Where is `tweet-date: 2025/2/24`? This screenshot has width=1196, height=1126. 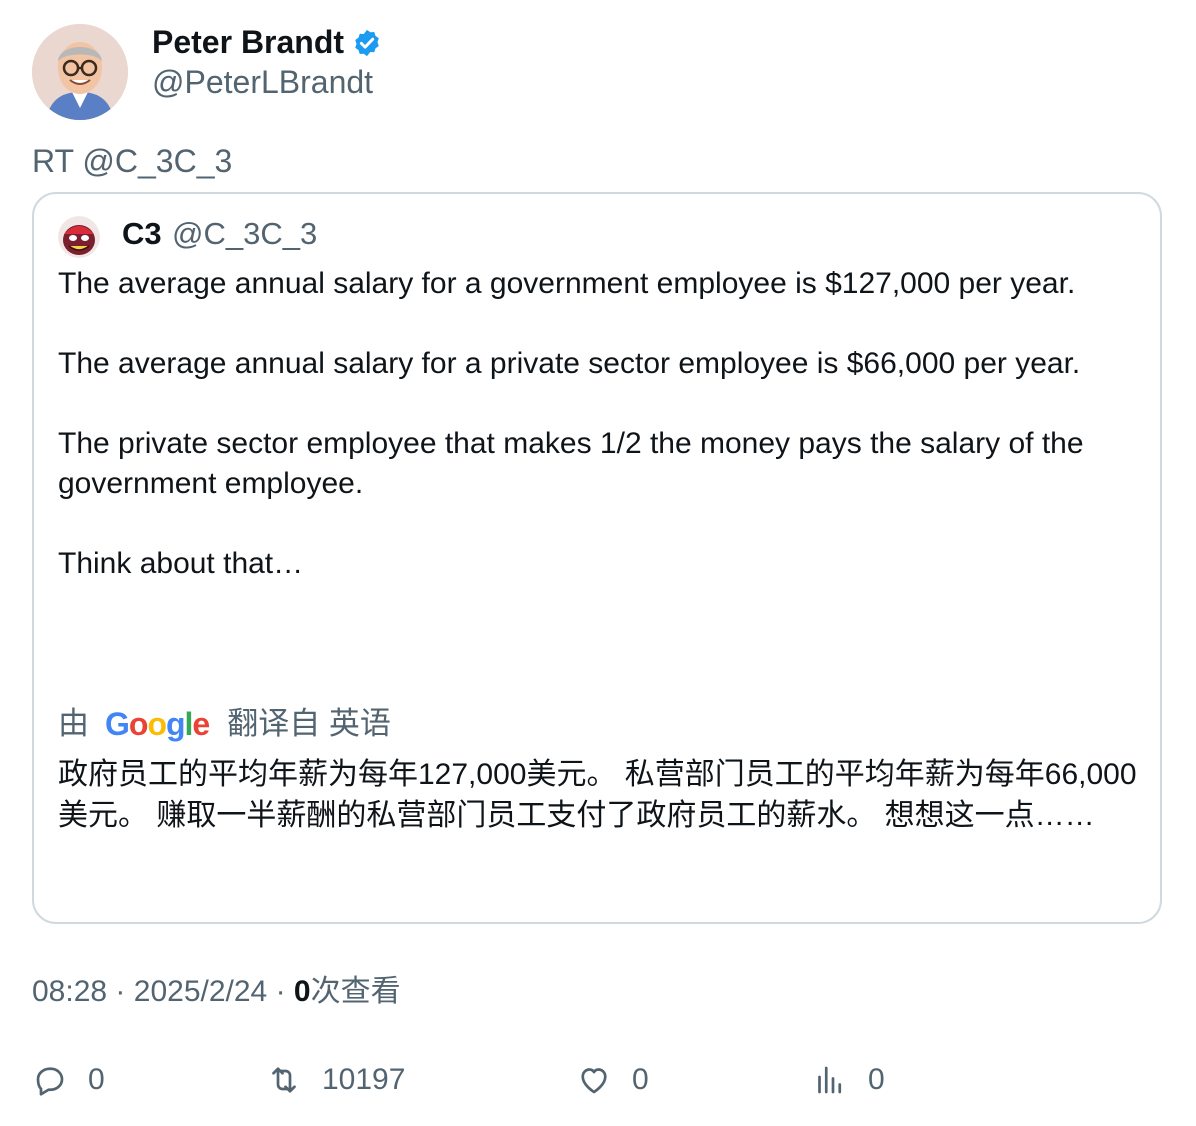 tweet-date: 2025/2/24 is located at coordinates (200, 991).